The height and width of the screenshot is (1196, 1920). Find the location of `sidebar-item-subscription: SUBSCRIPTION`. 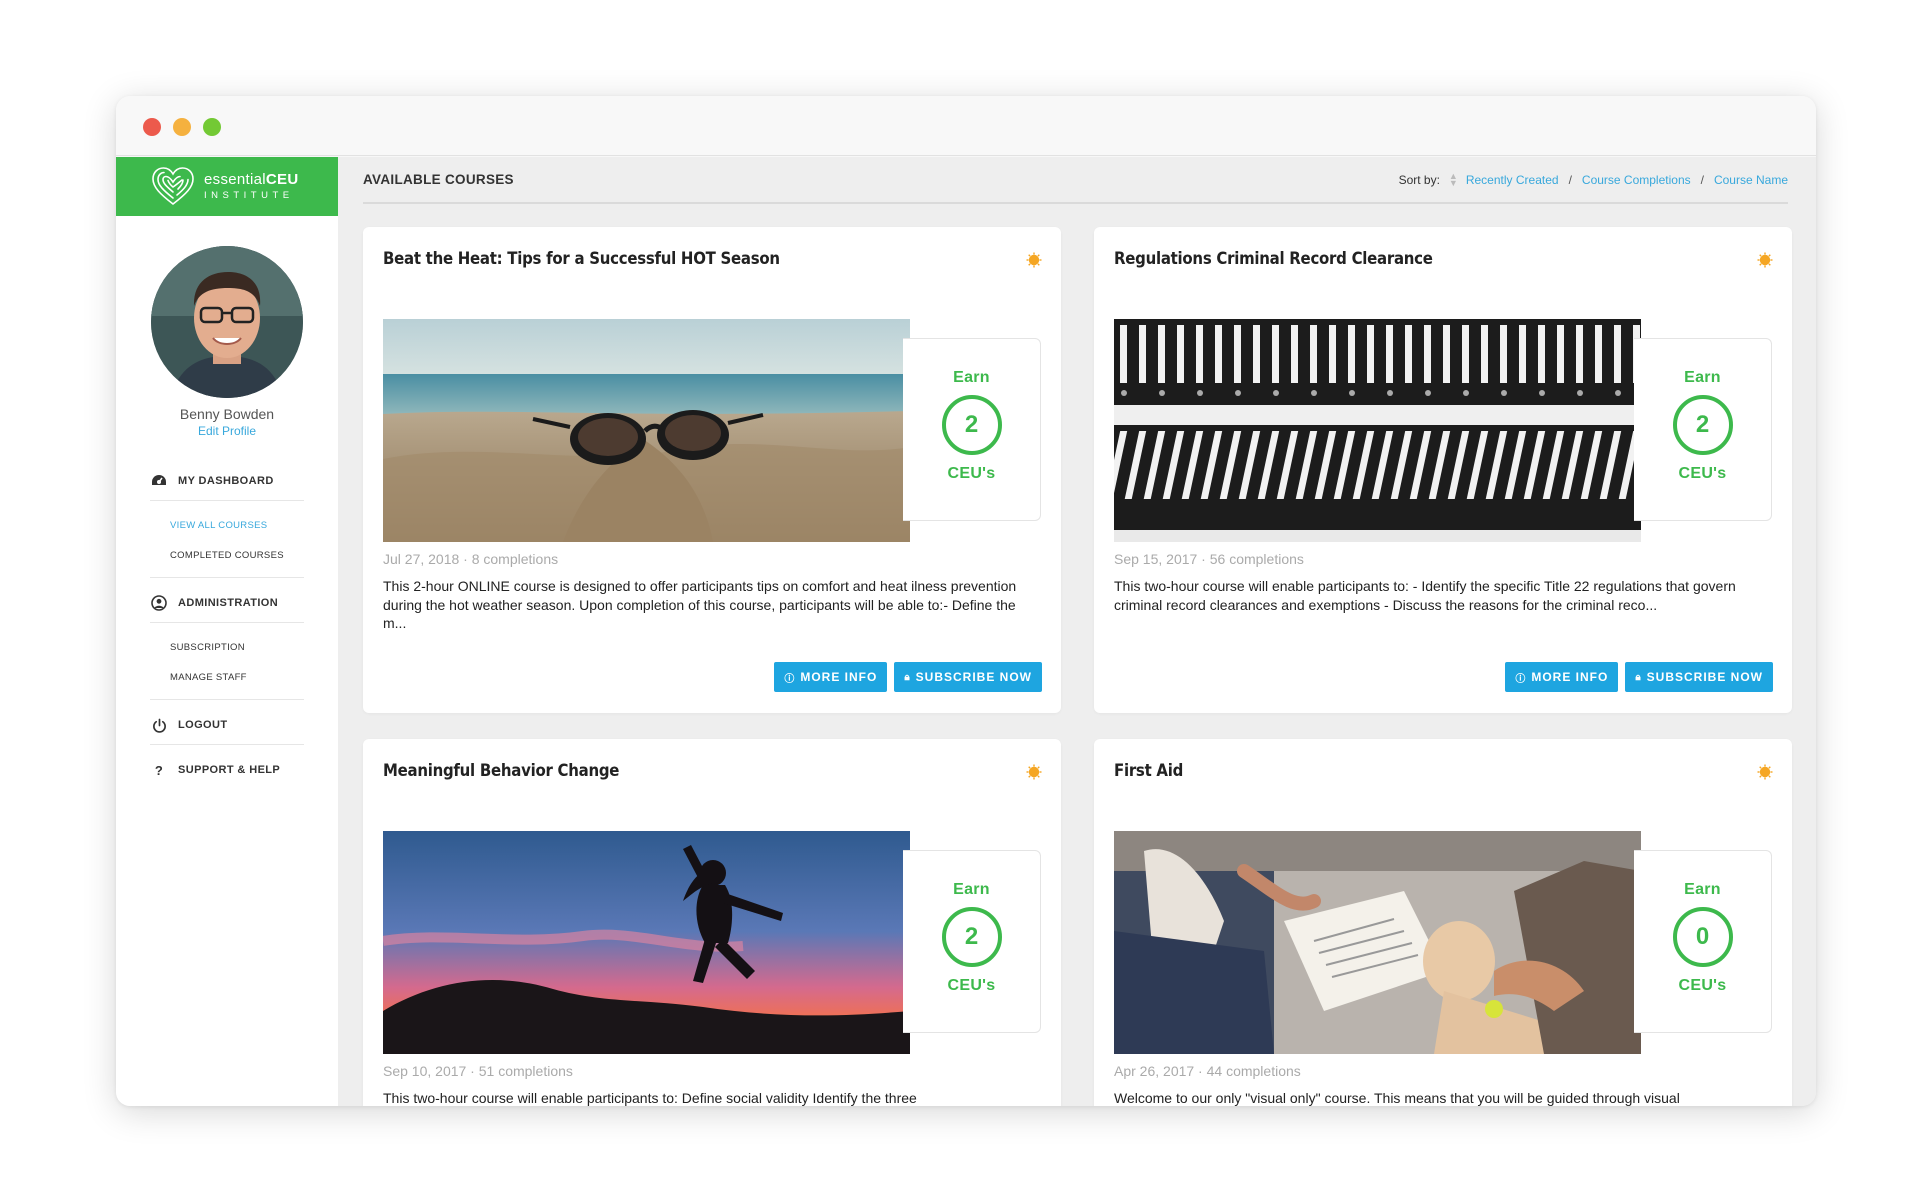

sidebar-item-subscription: SUBSCRIPTION is located at coordinates (227, 648).